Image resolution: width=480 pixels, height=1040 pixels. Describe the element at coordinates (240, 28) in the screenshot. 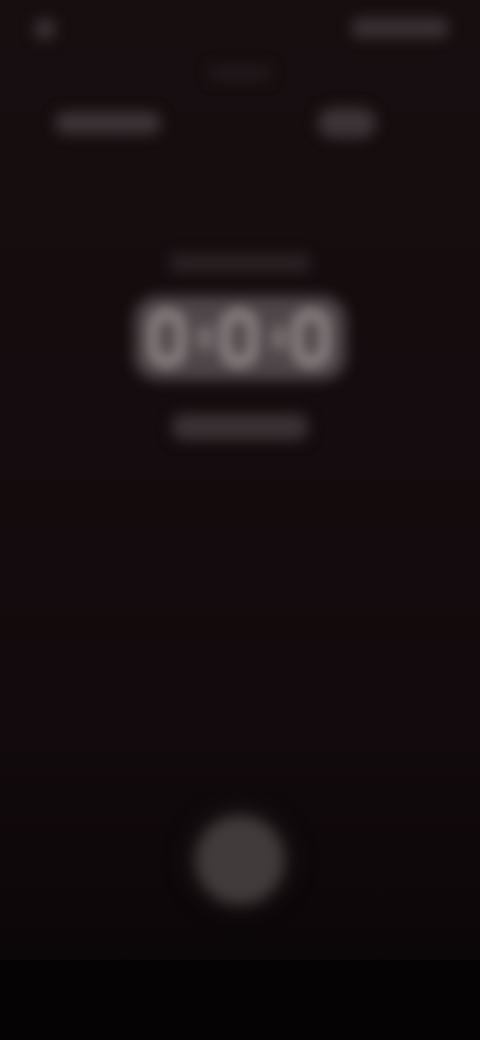

I see `status-bar` at that location.